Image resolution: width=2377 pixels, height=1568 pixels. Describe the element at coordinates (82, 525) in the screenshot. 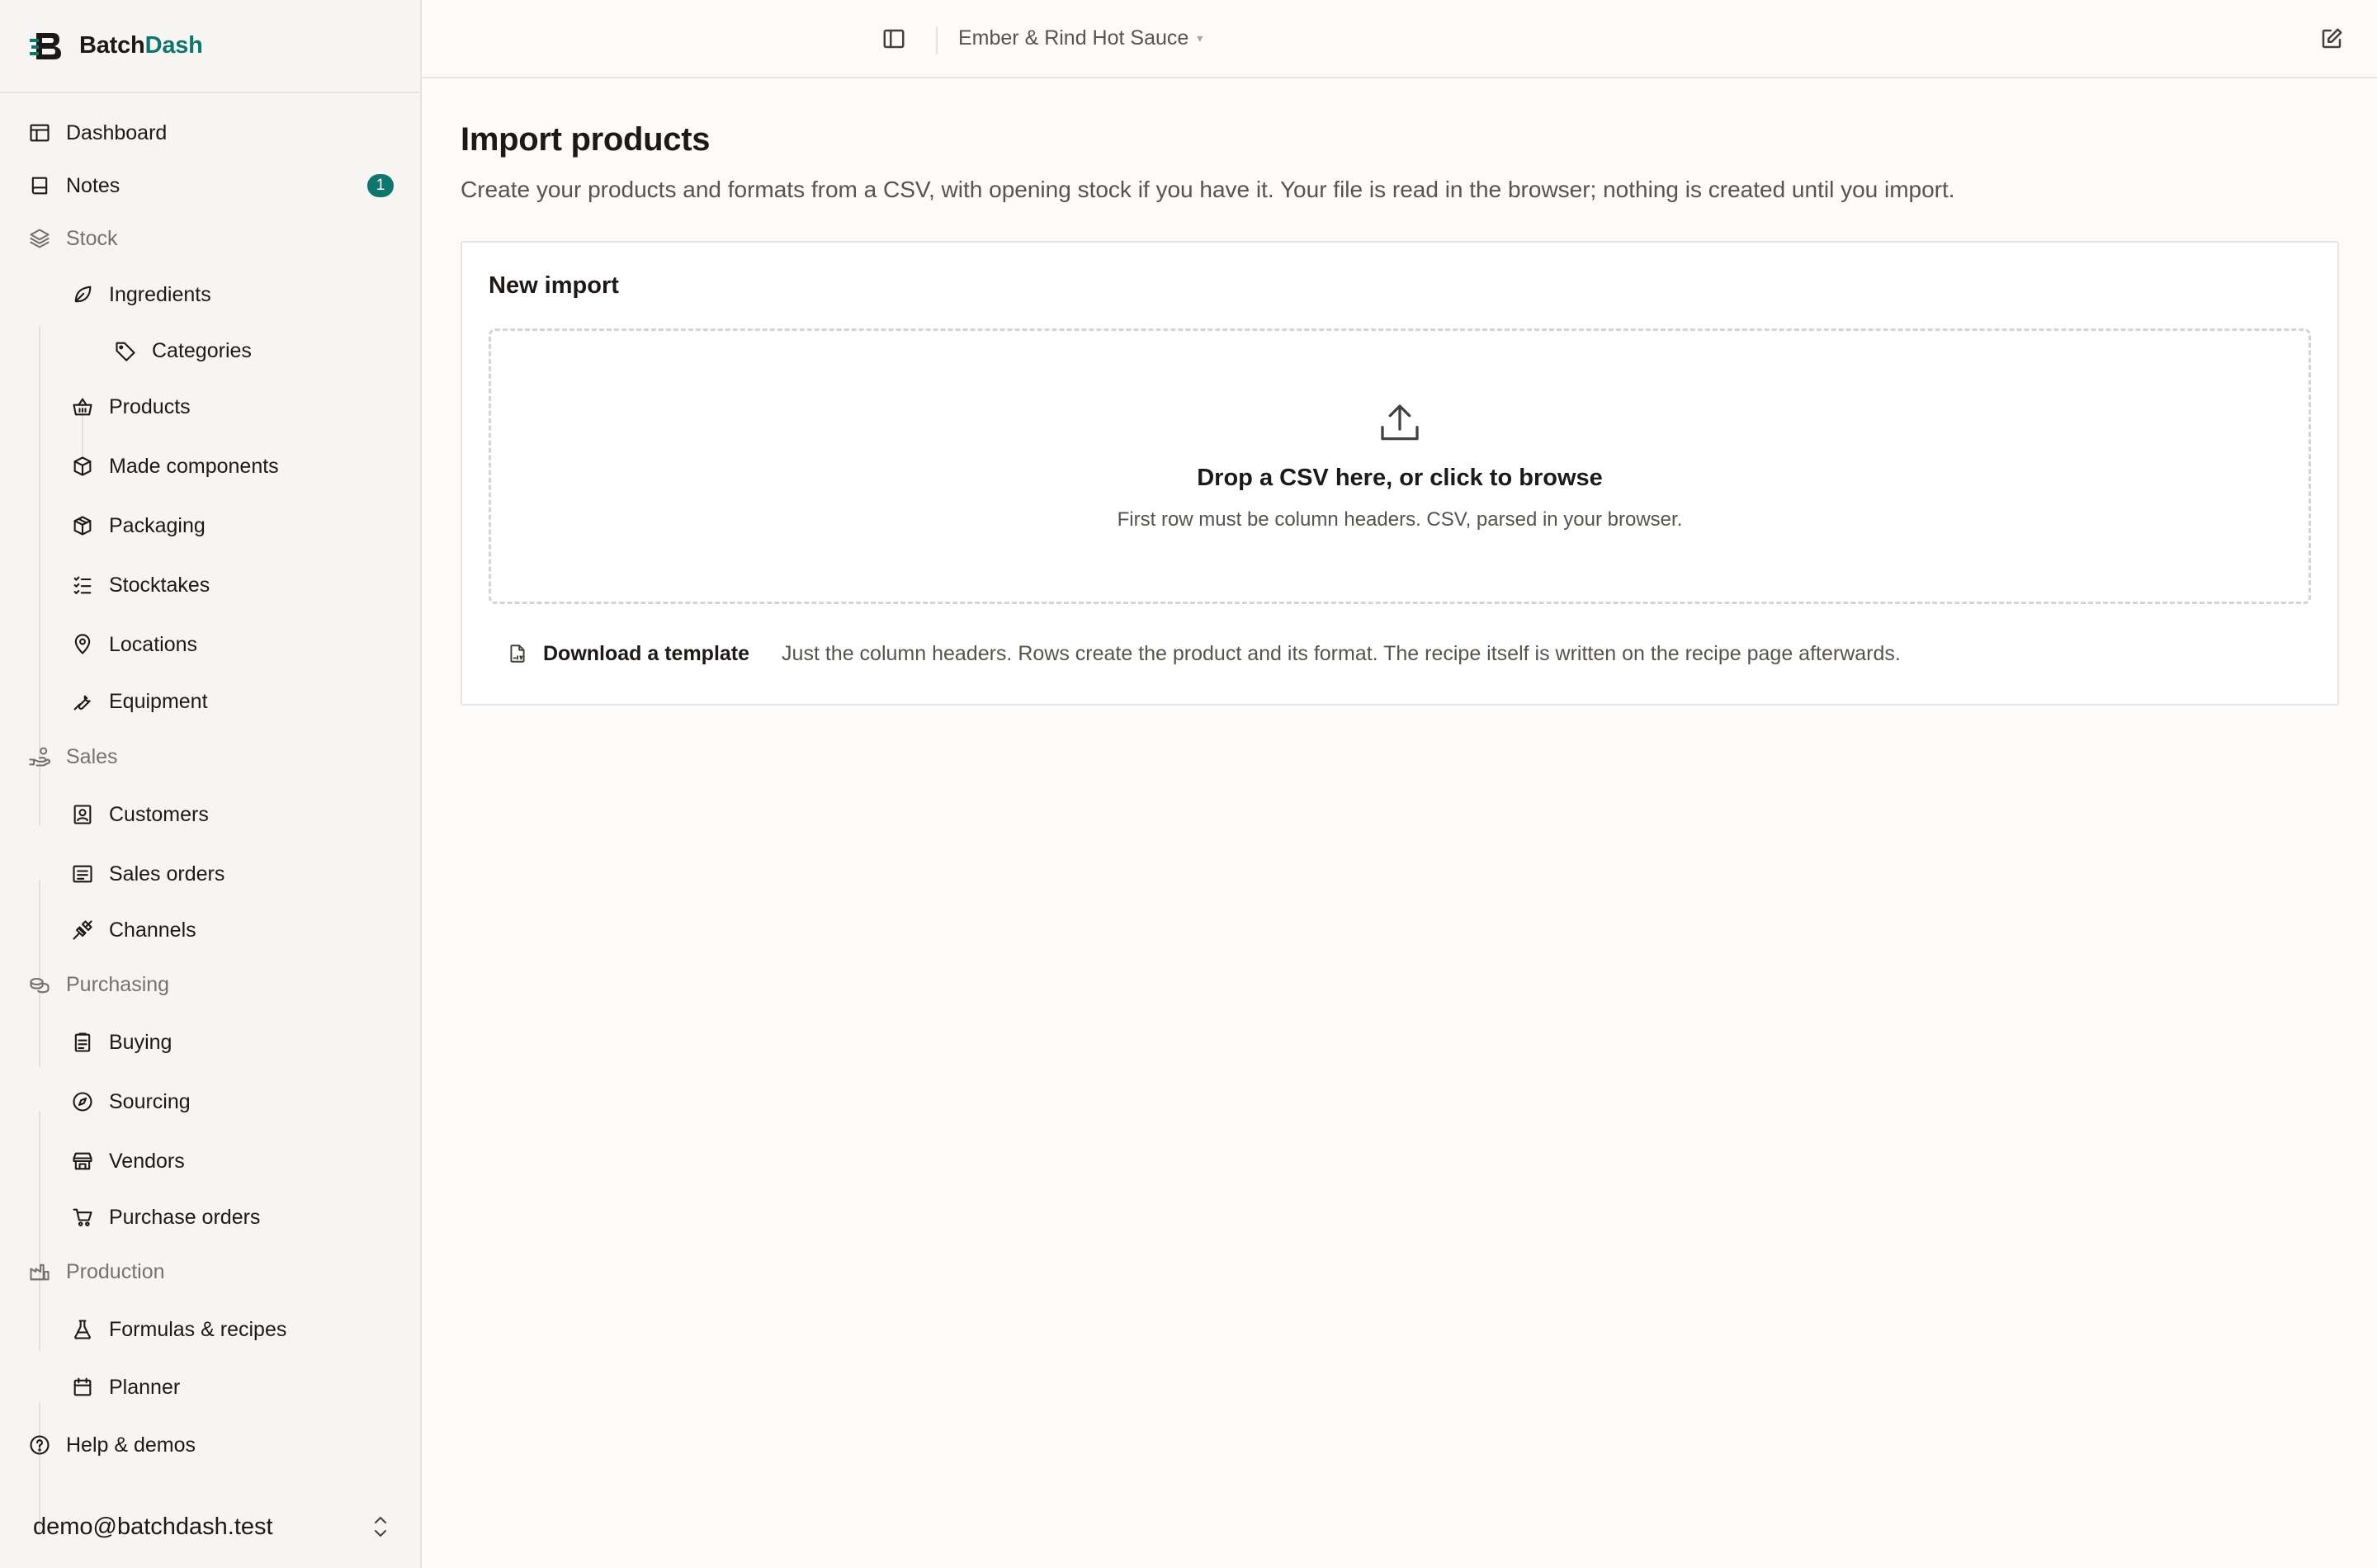

I see `package-icon` at that location.